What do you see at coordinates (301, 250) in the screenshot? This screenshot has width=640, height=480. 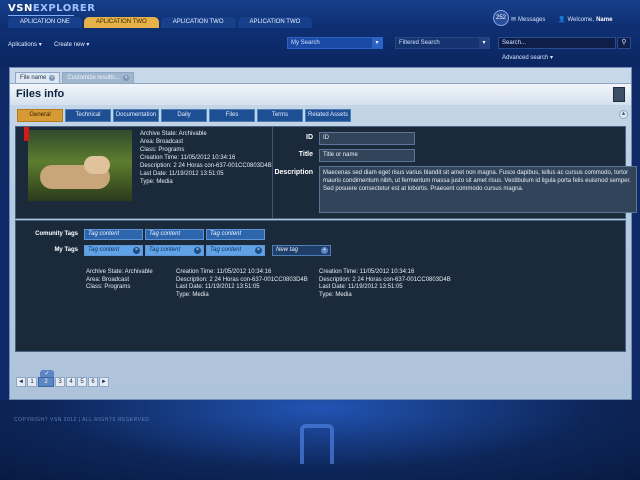 I see `new-tag-input: New tag +` at bounding box center [301, 250].